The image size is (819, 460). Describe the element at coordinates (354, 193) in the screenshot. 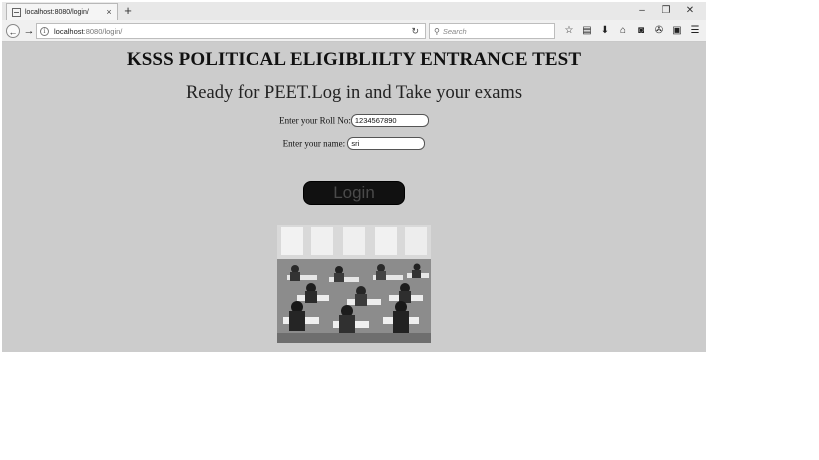

I see `login-button: Login` at that location.